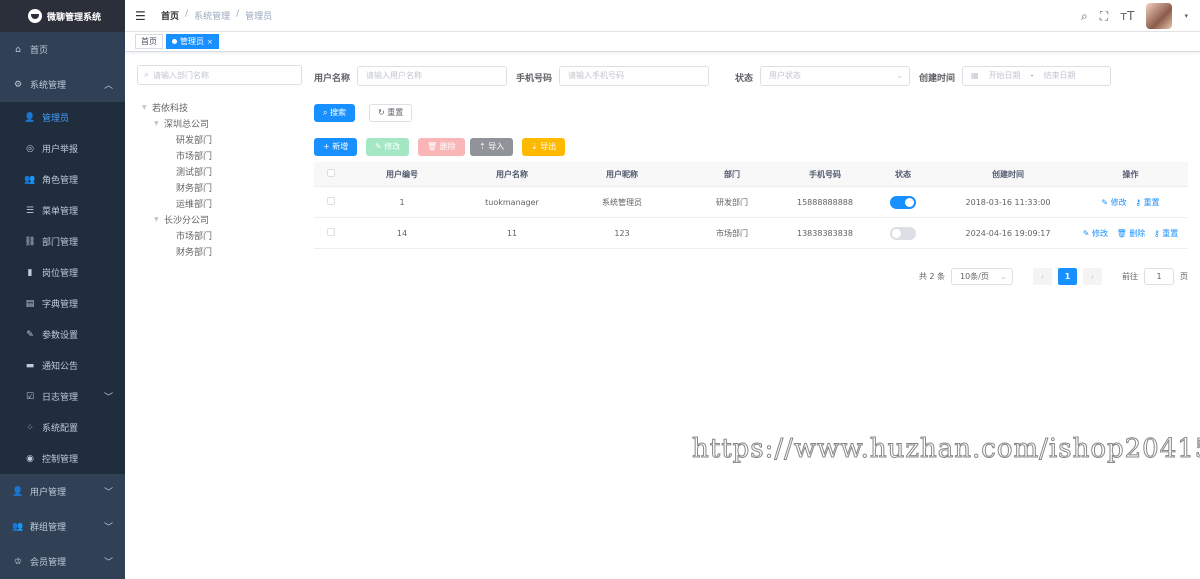 Image resolution: width=1200 pixels, height=579 pixels. I want to click on tree-node: ▼ 深圳总公司, so click(219, 123).